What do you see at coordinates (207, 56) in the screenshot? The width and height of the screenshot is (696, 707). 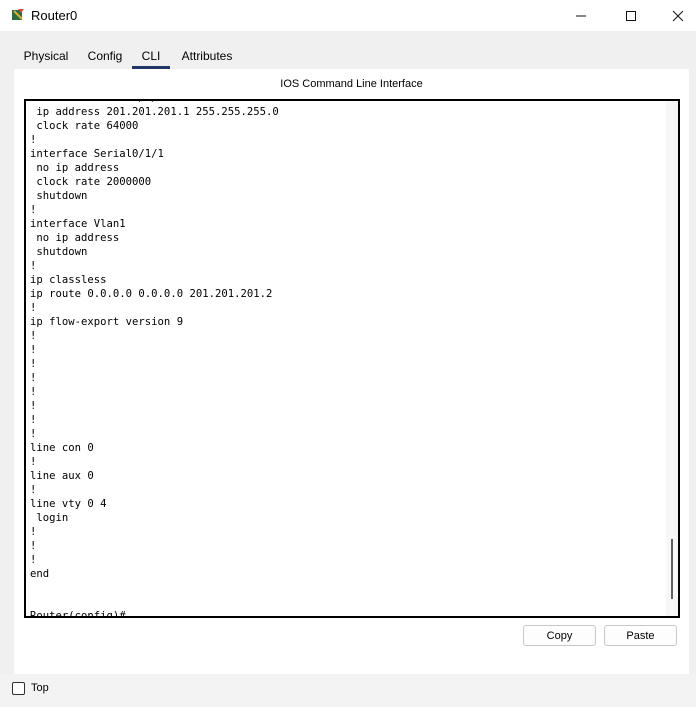 I see `tab-attributes: Attributes` at bounding box center [207, 56].